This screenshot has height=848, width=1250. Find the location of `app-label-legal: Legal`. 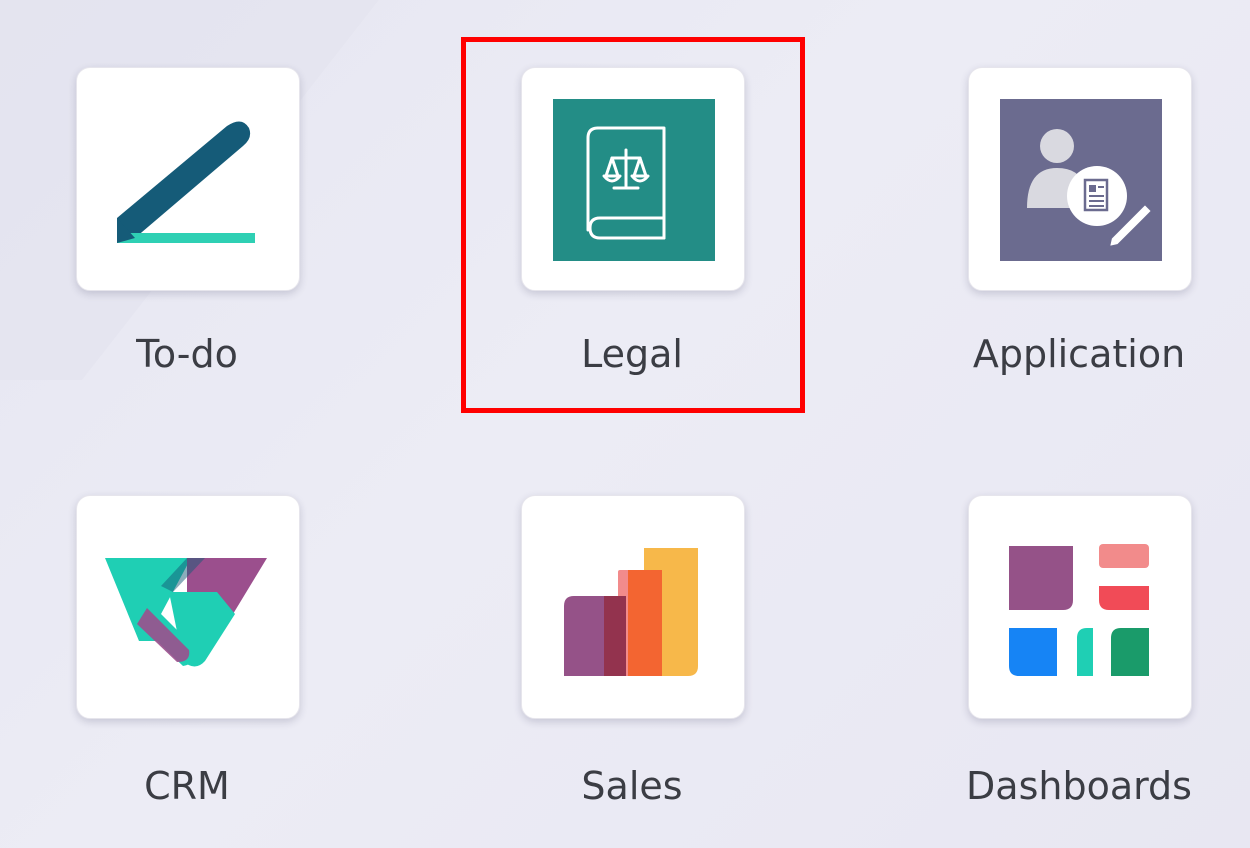

app-label-legal: Legal is located at coordinates (632, 354).